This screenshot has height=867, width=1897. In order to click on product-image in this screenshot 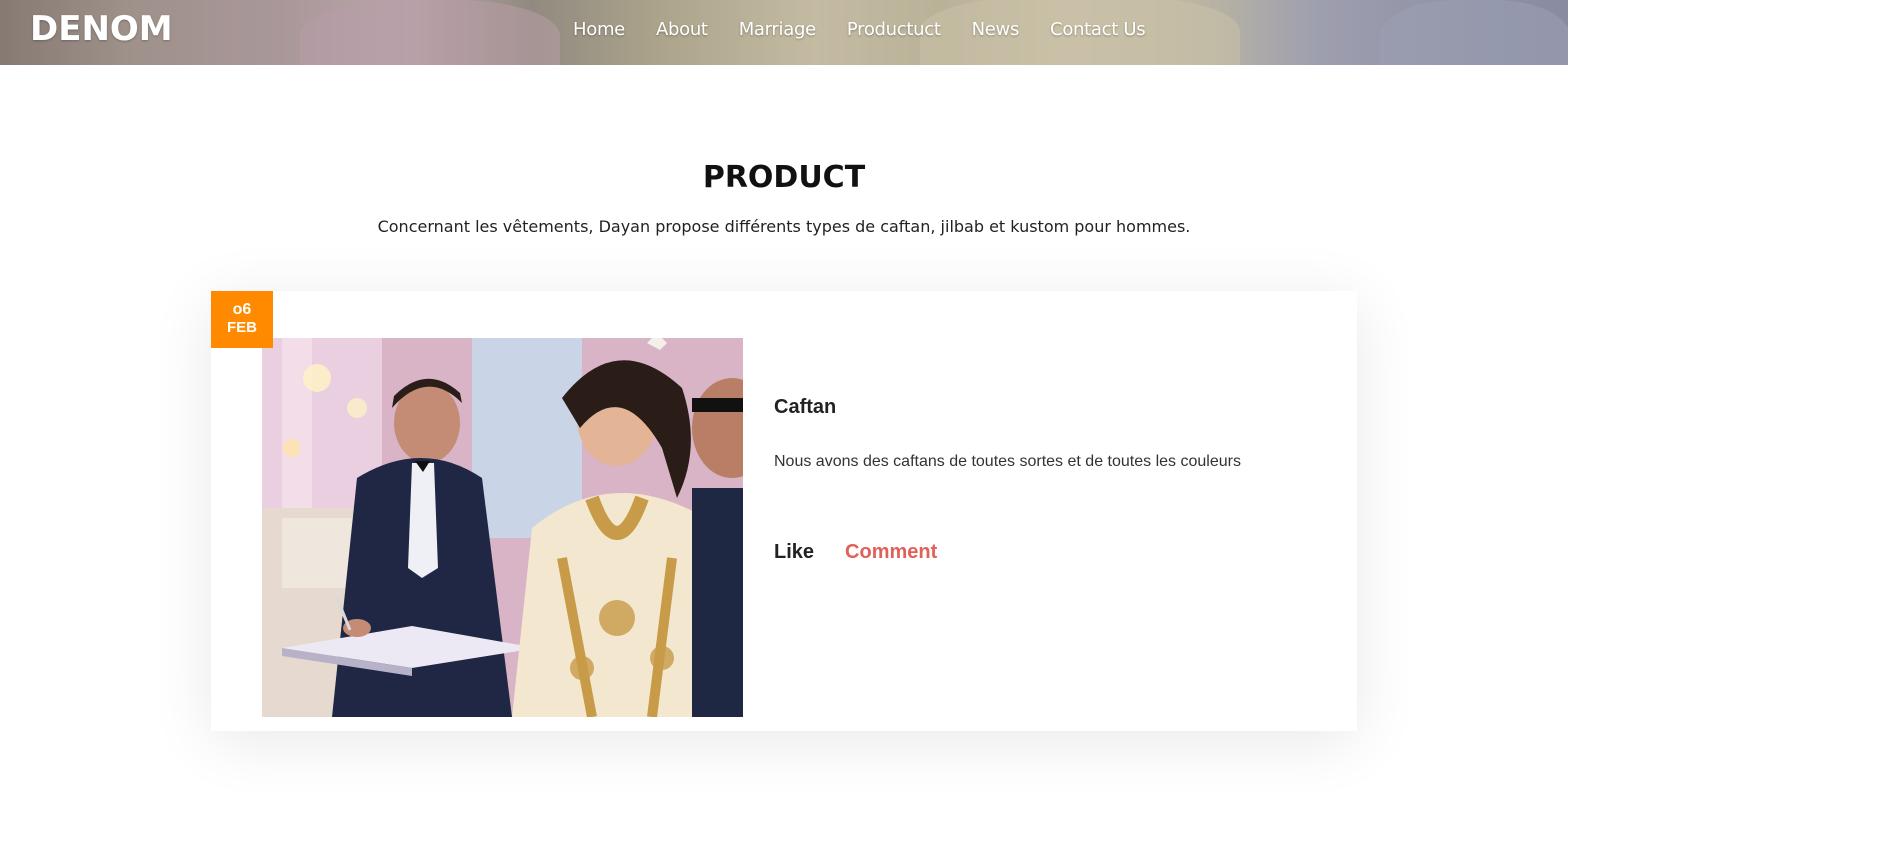, I will do `click(502, 527)`.